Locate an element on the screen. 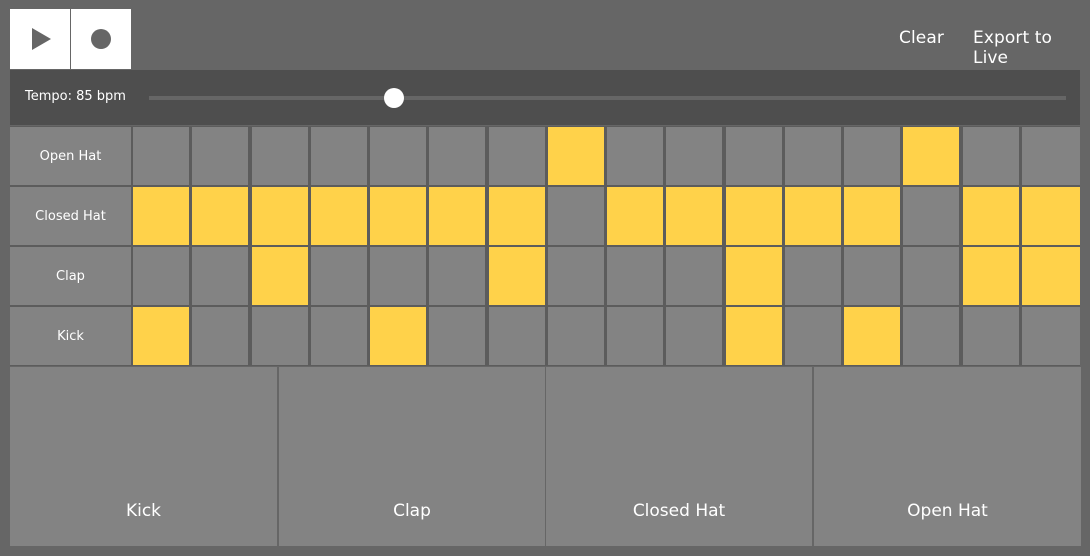 This screenshot has width=1090, height=556. drum-pad: Closed Hat is located at coordinates (679, 456).